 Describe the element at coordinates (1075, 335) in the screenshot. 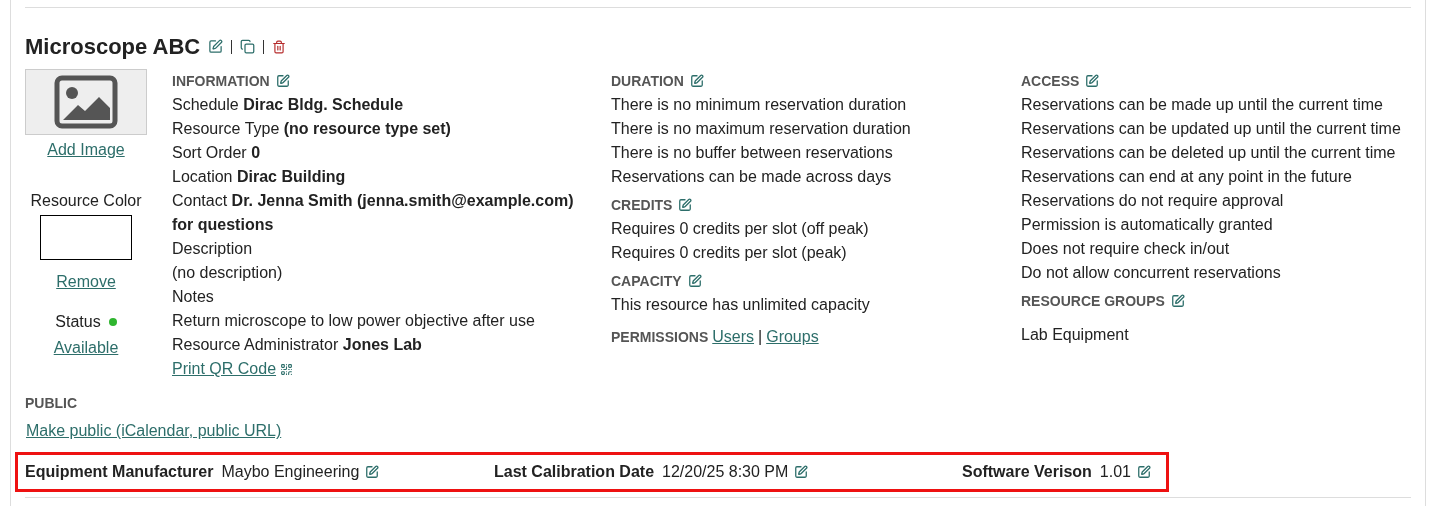

I see `info-line: Lab Equipment` at that location.